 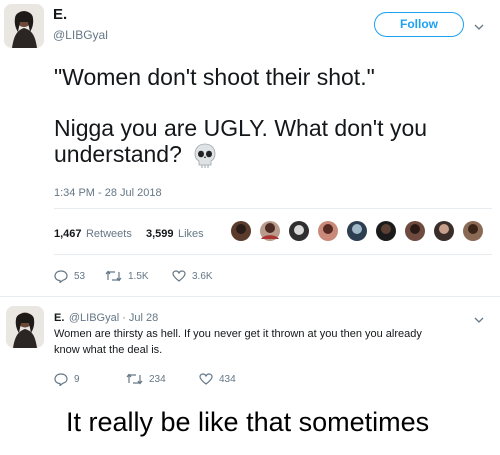 What do you see at coordinates (77, 379) in the screenshot?
I see `reply-count: 9` at bounding box center [77, 379].